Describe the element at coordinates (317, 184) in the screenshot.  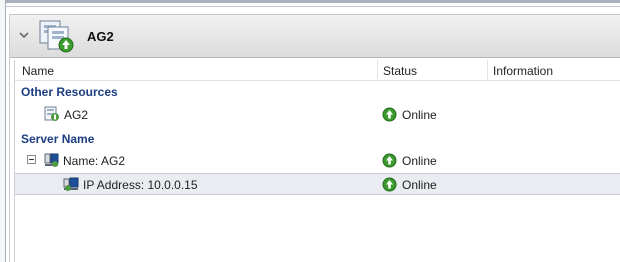
I see `list-item-selected: IP Address: 10.0.0.15 Online` at that location.